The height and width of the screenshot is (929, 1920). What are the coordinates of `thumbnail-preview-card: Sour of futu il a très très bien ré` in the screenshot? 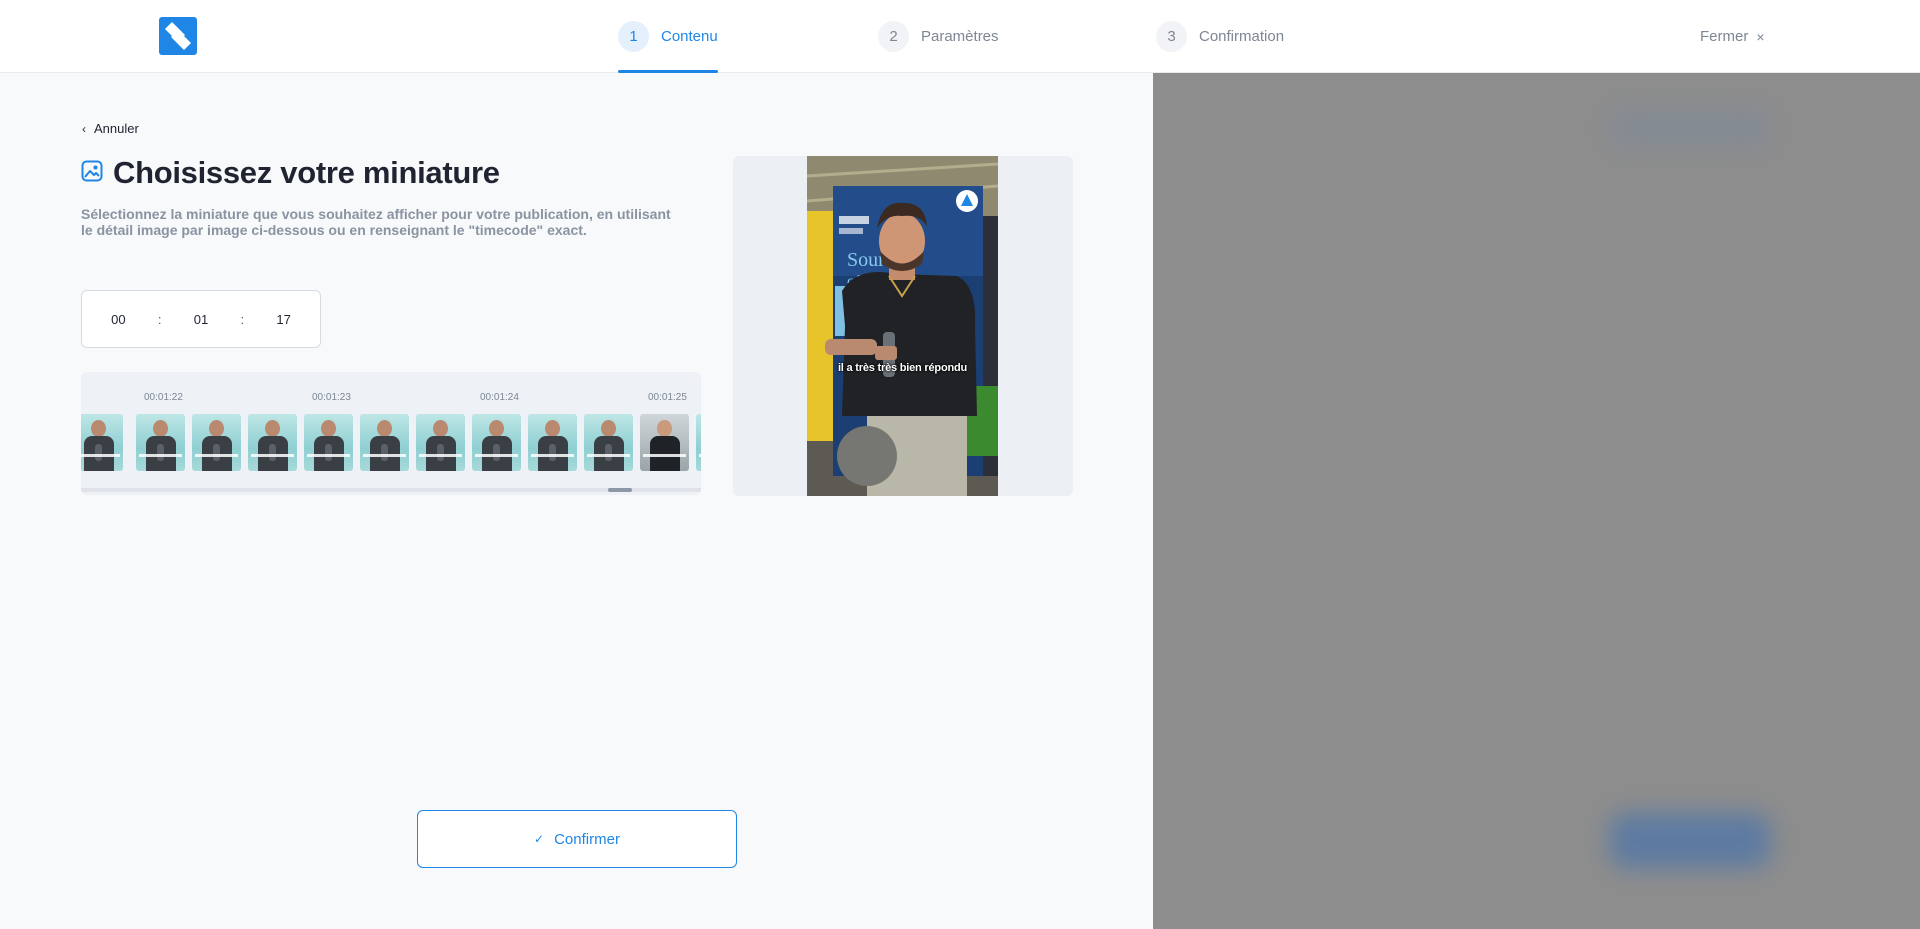 It's located at (903, 326).